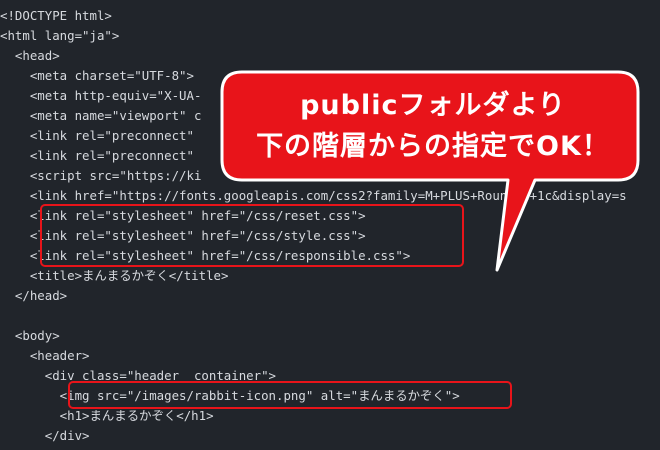 The height and width of the screenshot is (450, 660). What do you see at coordinates (290, 395) in the screenshot?
I see `img-tag-highlight` at bounding box center [290, 395].